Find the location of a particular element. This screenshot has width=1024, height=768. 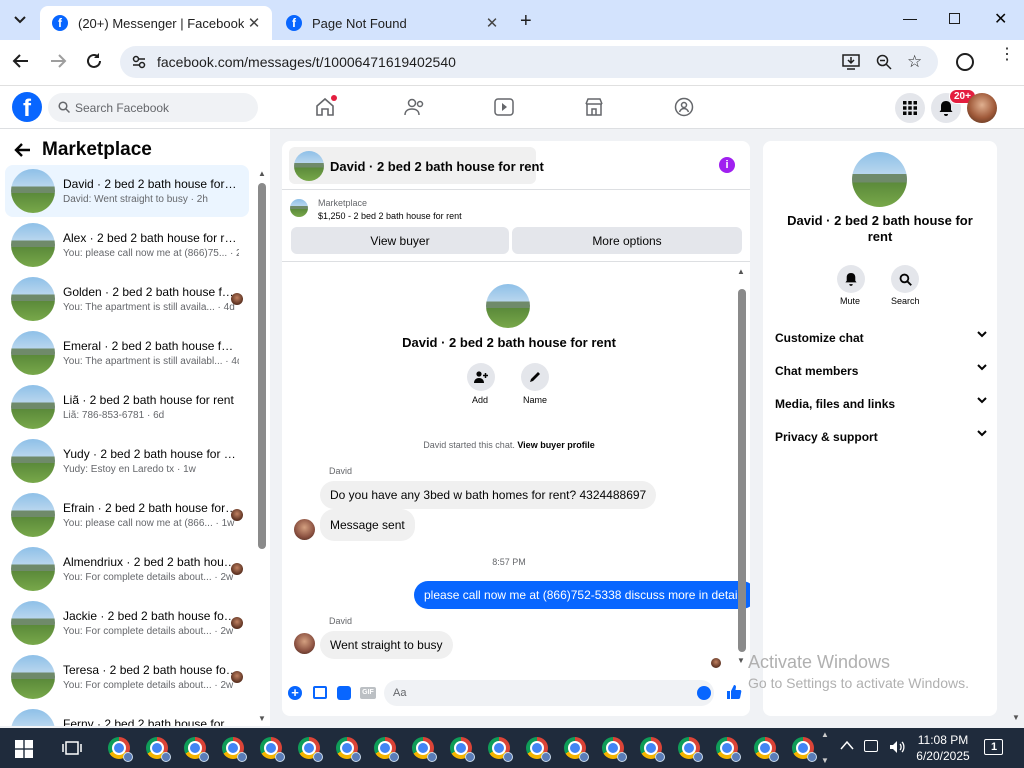

task-view-icon is located at coordinates (72, 748).